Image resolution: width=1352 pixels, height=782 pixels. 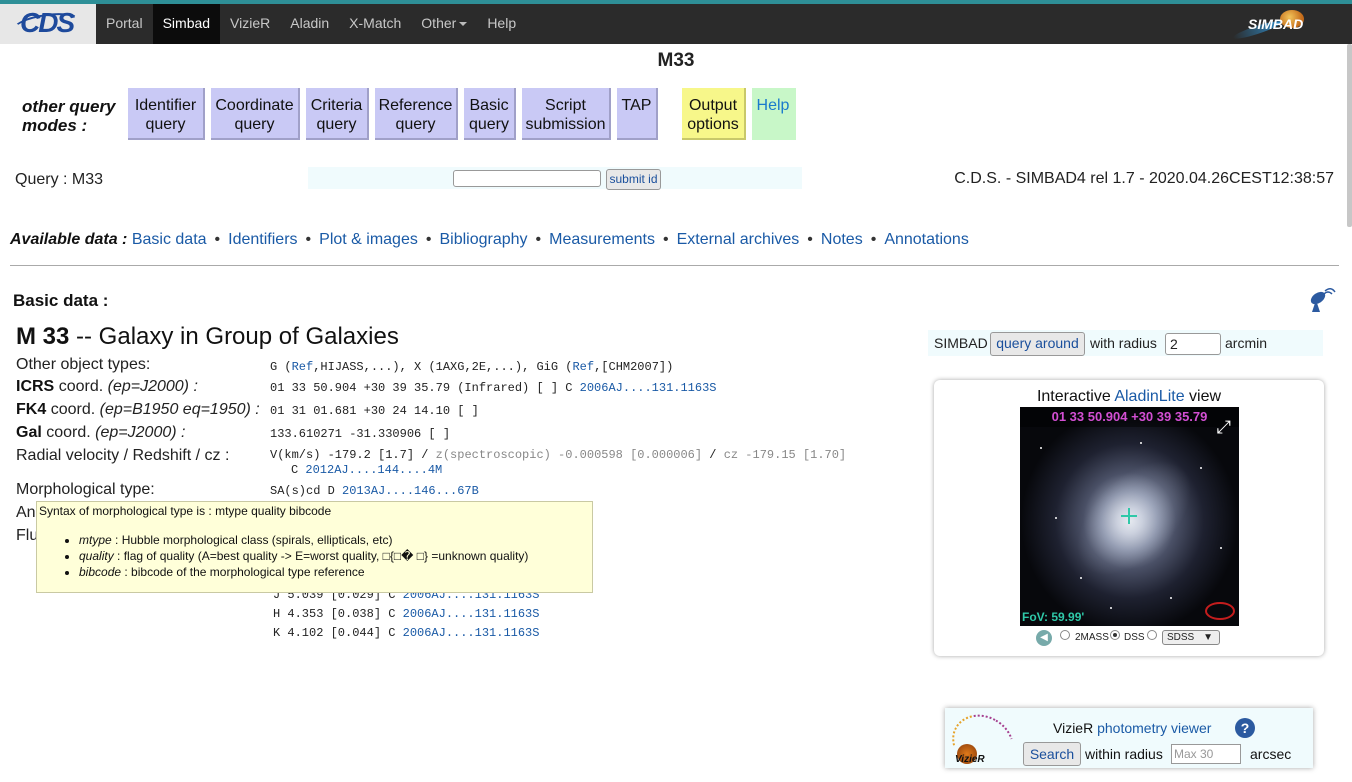 I want to click on link-identifiers: Identifiers, so click(x=262, y=239).